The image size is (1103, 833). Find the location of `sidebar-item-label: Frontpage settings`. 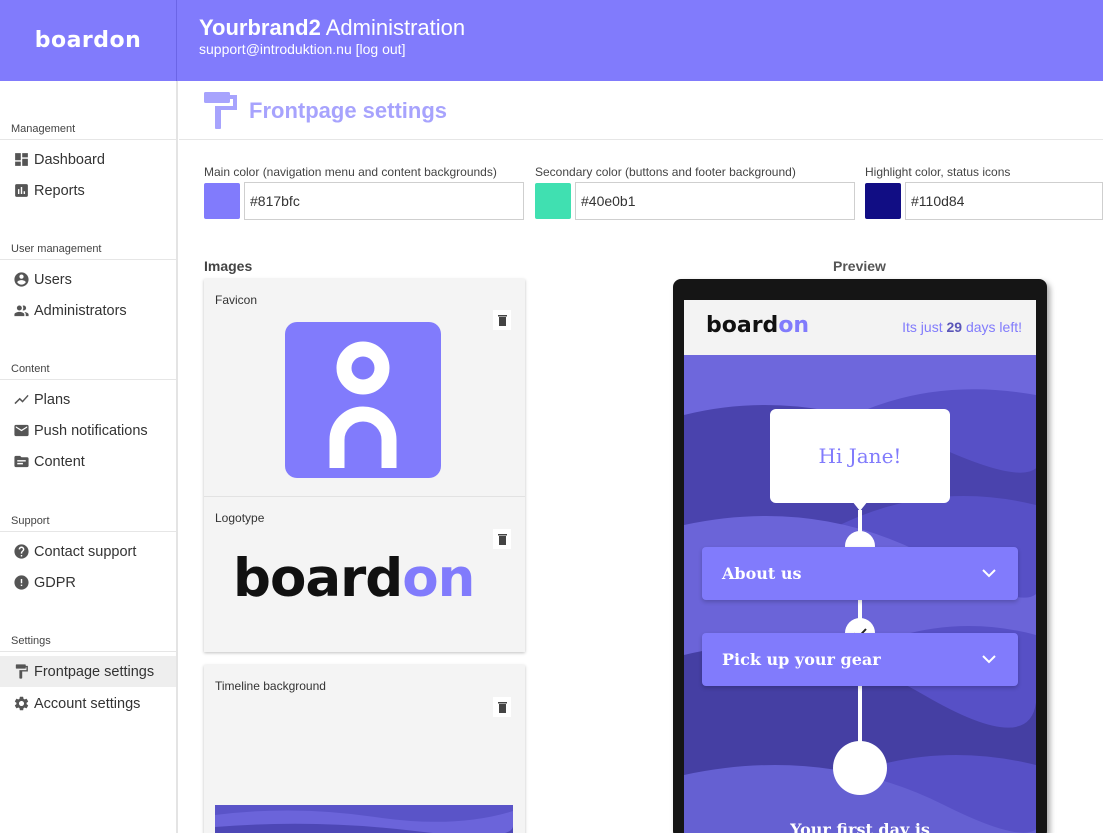

sidebar-item-label: Frontpage settings is located at coordinates (94, 671).